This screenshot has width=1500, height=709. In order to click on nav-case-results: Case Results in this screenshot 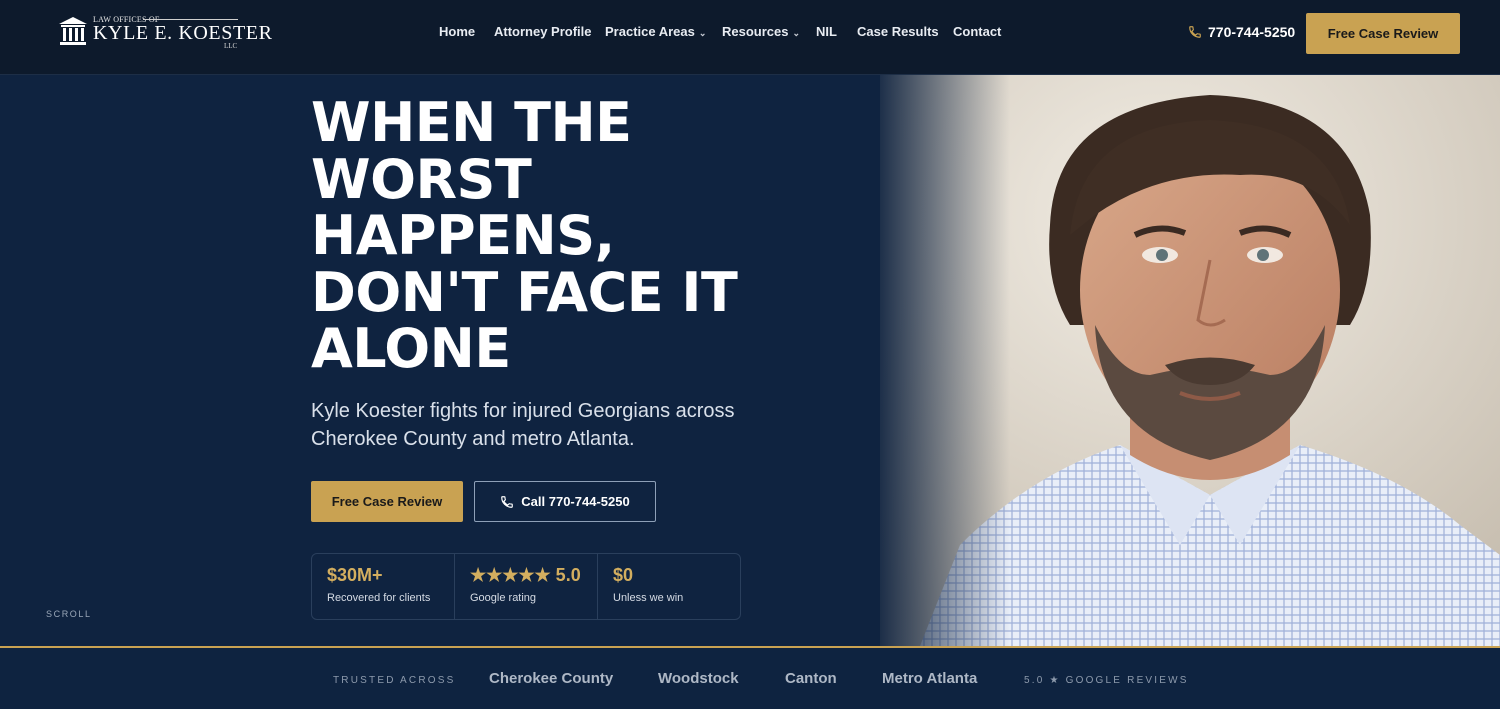, I will do `click(898, 31)`.